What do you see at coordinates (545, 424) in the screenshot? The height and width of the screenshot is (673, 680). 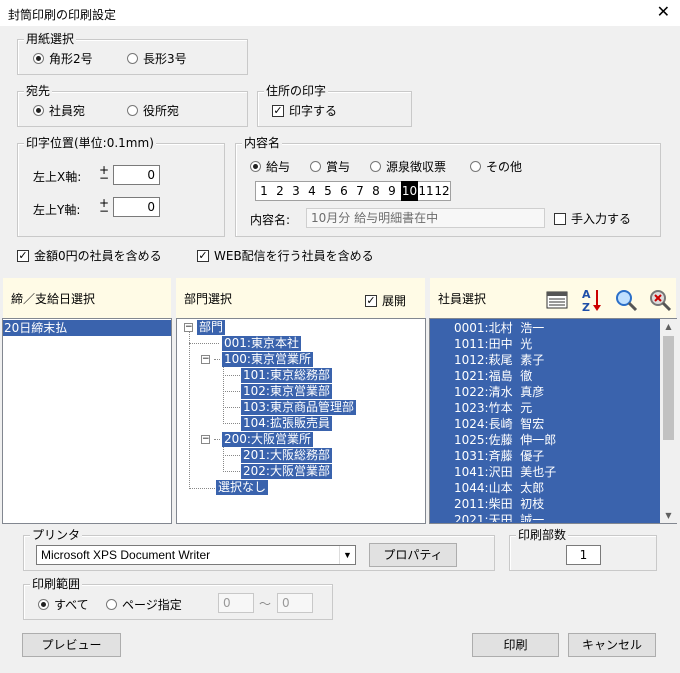 I see `list-item: 1024:長崎 智宏` at bounding box center [545, 424].